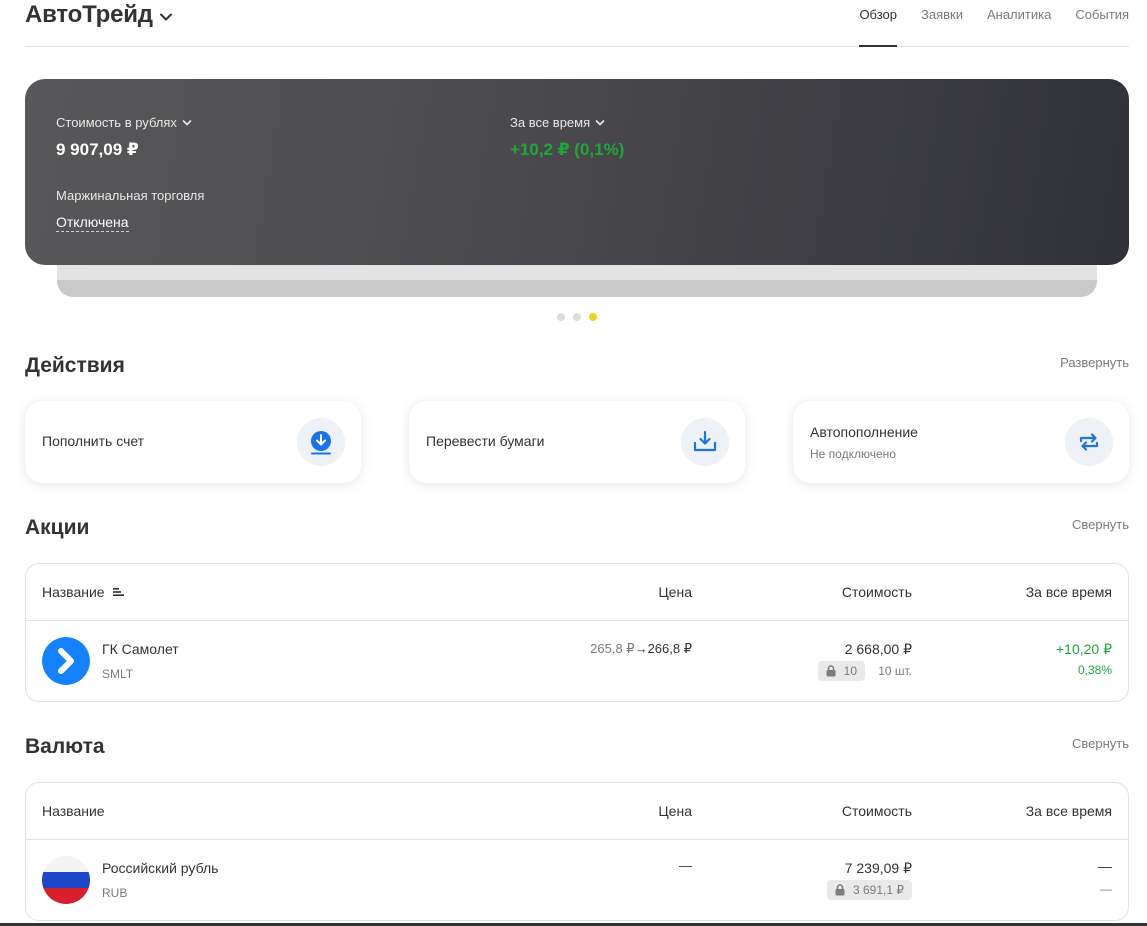 This screenshot has width=1147, height=926. I want to click on value-currency-selector: Стоимость в рублях, so click(124, 122).